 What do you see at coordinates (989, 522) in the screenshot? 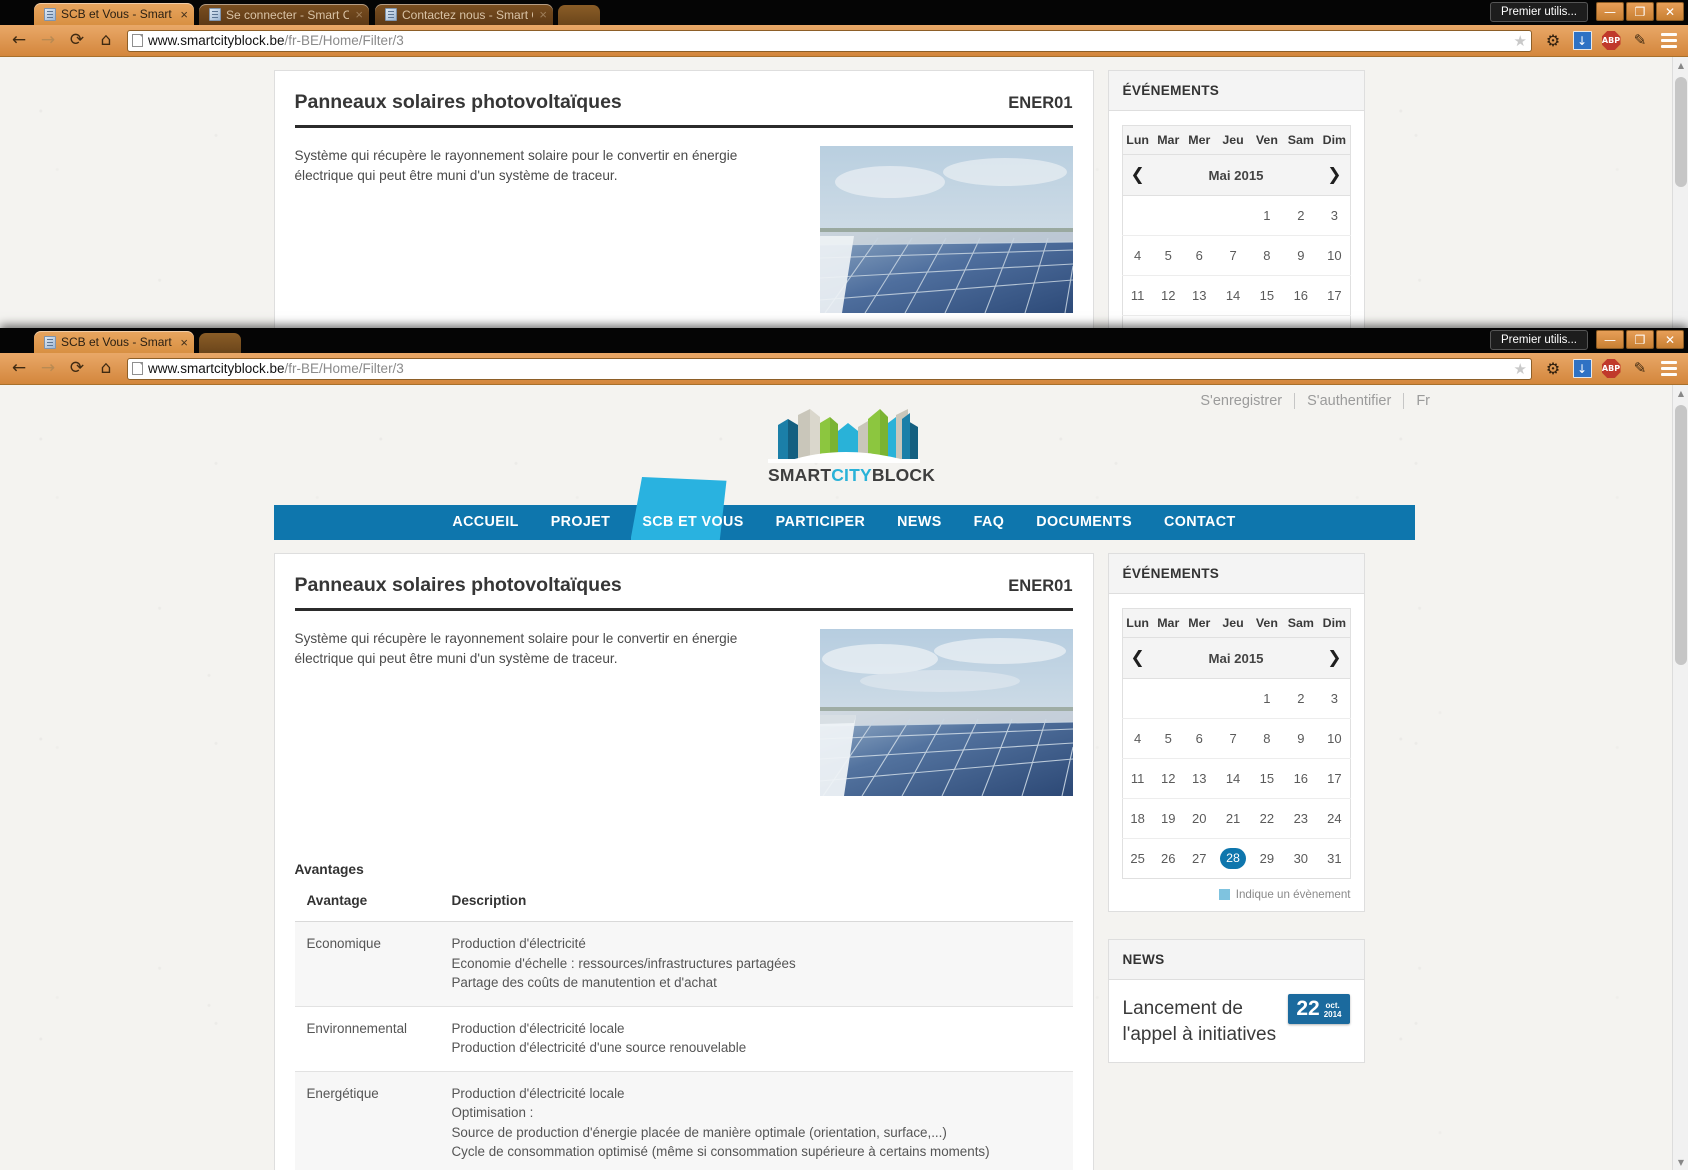
I see `nav-item-faq: FAQ` at bounding box center [989, 522].